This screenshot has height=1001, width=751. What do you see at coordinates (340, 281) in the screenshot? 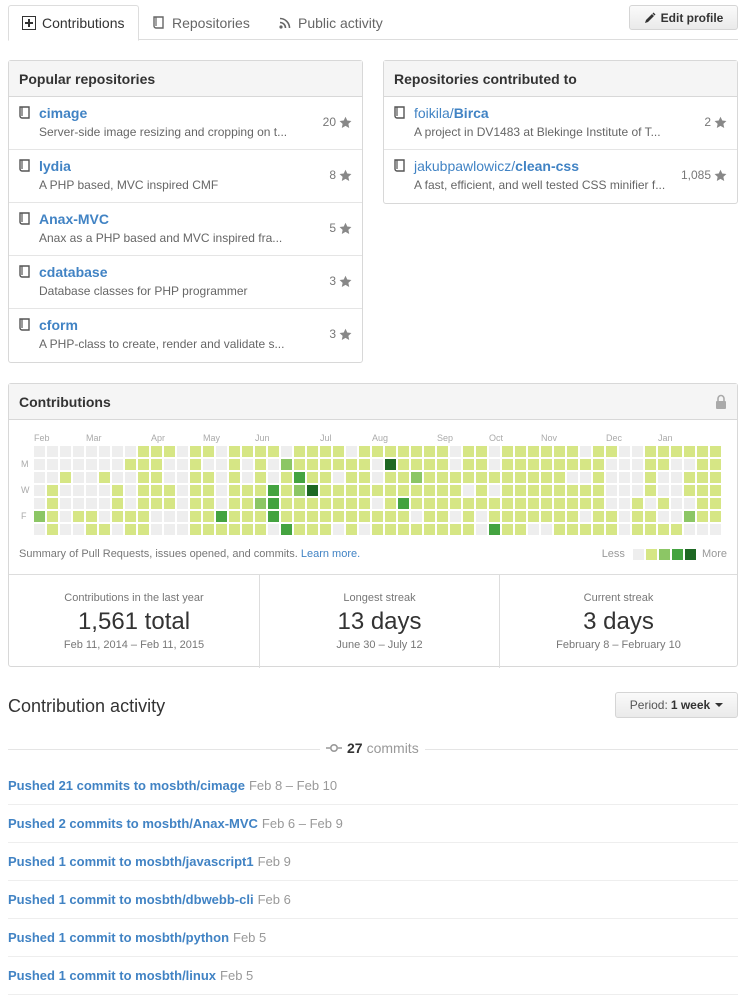
I see `repo-stars: 3` at bounding box center [340, 281].